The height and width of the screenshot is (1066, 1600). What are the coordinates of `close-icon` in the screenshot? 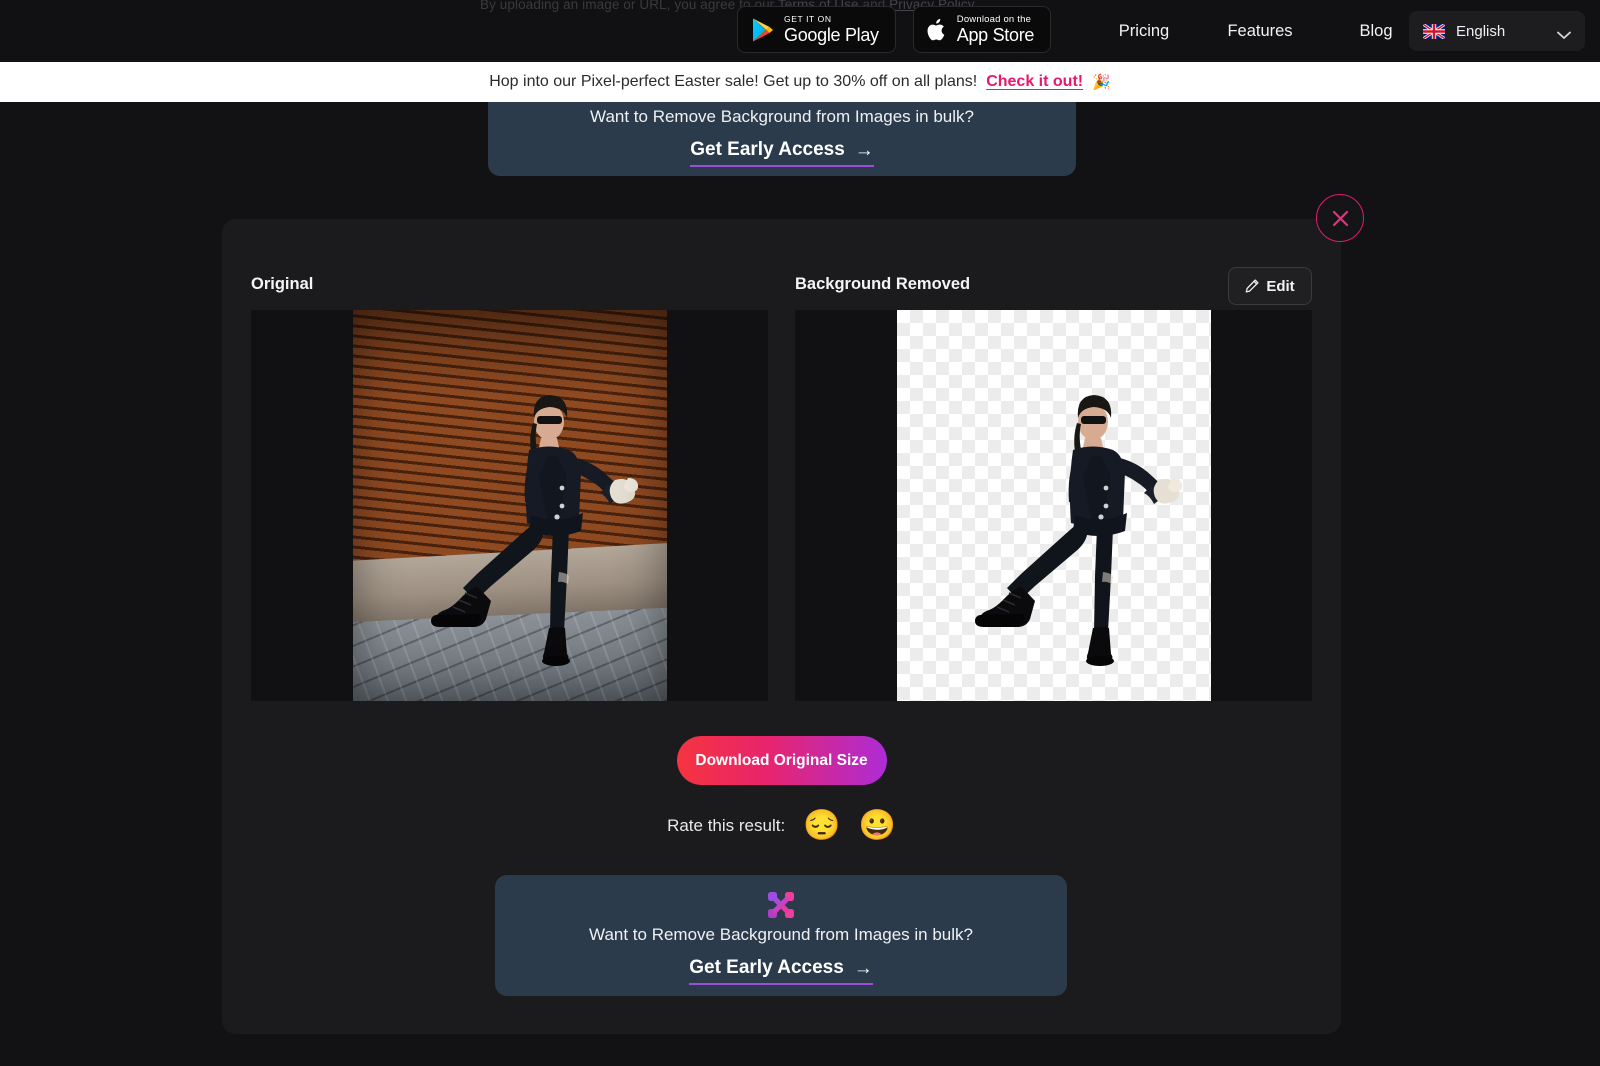 It's located at (1340, 218).